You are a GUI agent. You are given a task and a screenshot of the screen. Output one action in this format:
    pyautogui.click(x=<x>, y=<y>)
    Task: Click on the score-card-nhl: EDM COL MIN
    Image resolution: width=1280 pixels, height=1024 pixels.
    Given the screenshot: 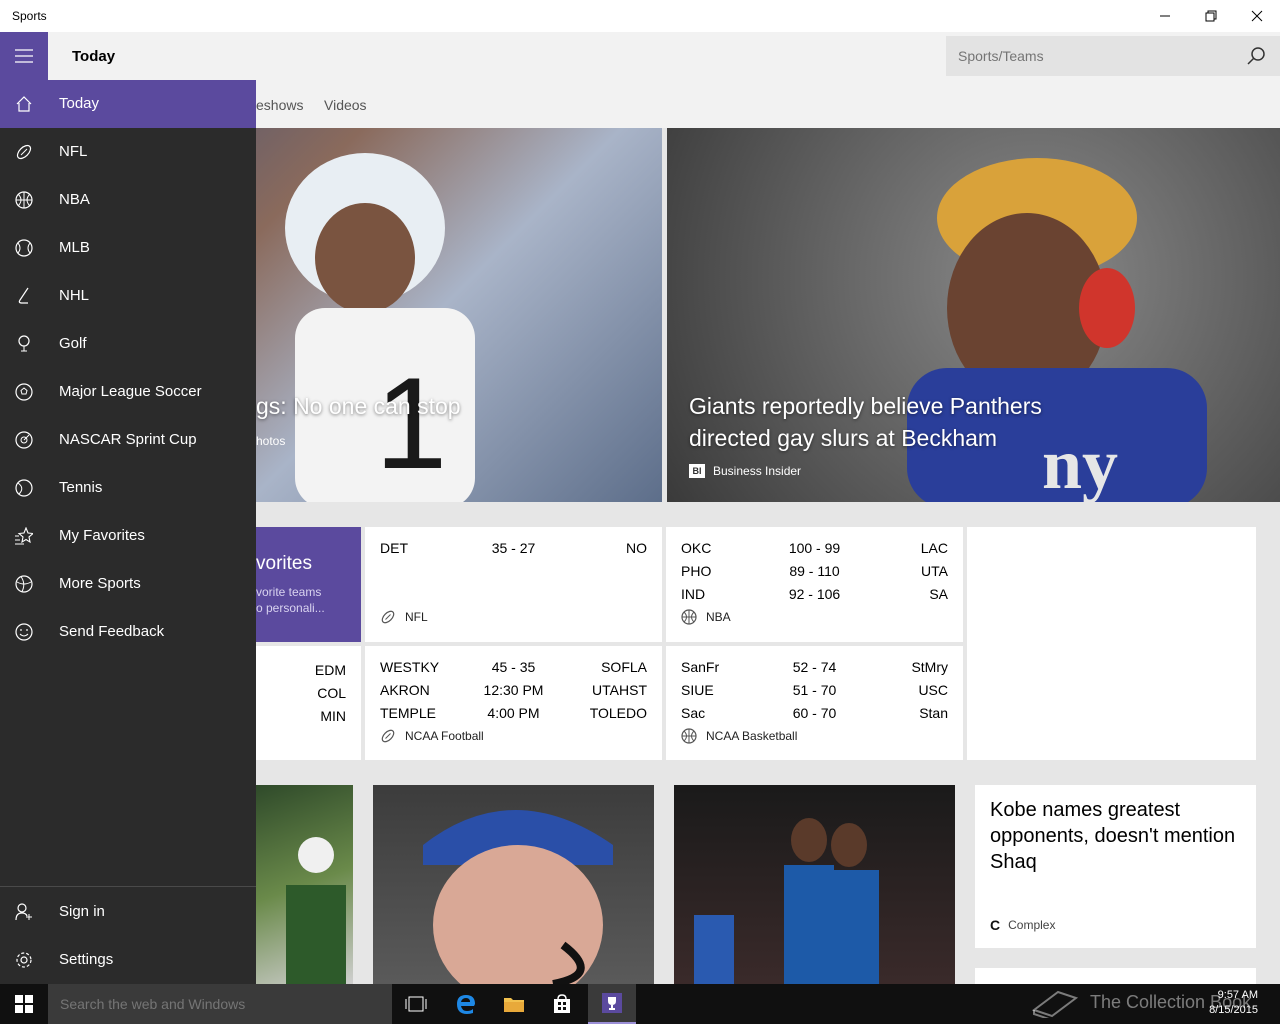 What is the action you would take?
    pyautogui.click(x=308, y=703)
    